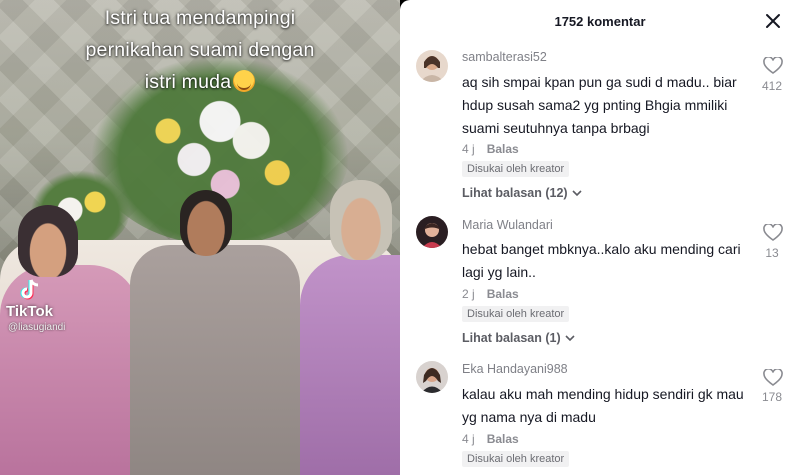 The width and height of the screenshot is (800, 475). What do you see at coordinates (507, 225) in the screenshot?
I see `comment-username: Maria Wulandari` at bounding box center [507, 225].